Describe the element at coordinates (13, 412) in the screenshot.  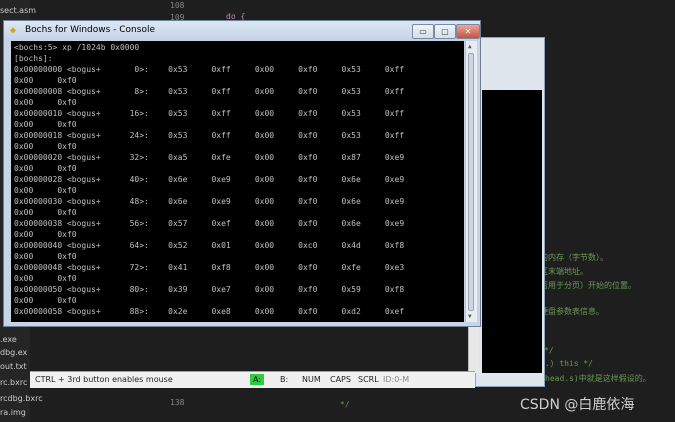
I see `file-item: ra.img` at that location.